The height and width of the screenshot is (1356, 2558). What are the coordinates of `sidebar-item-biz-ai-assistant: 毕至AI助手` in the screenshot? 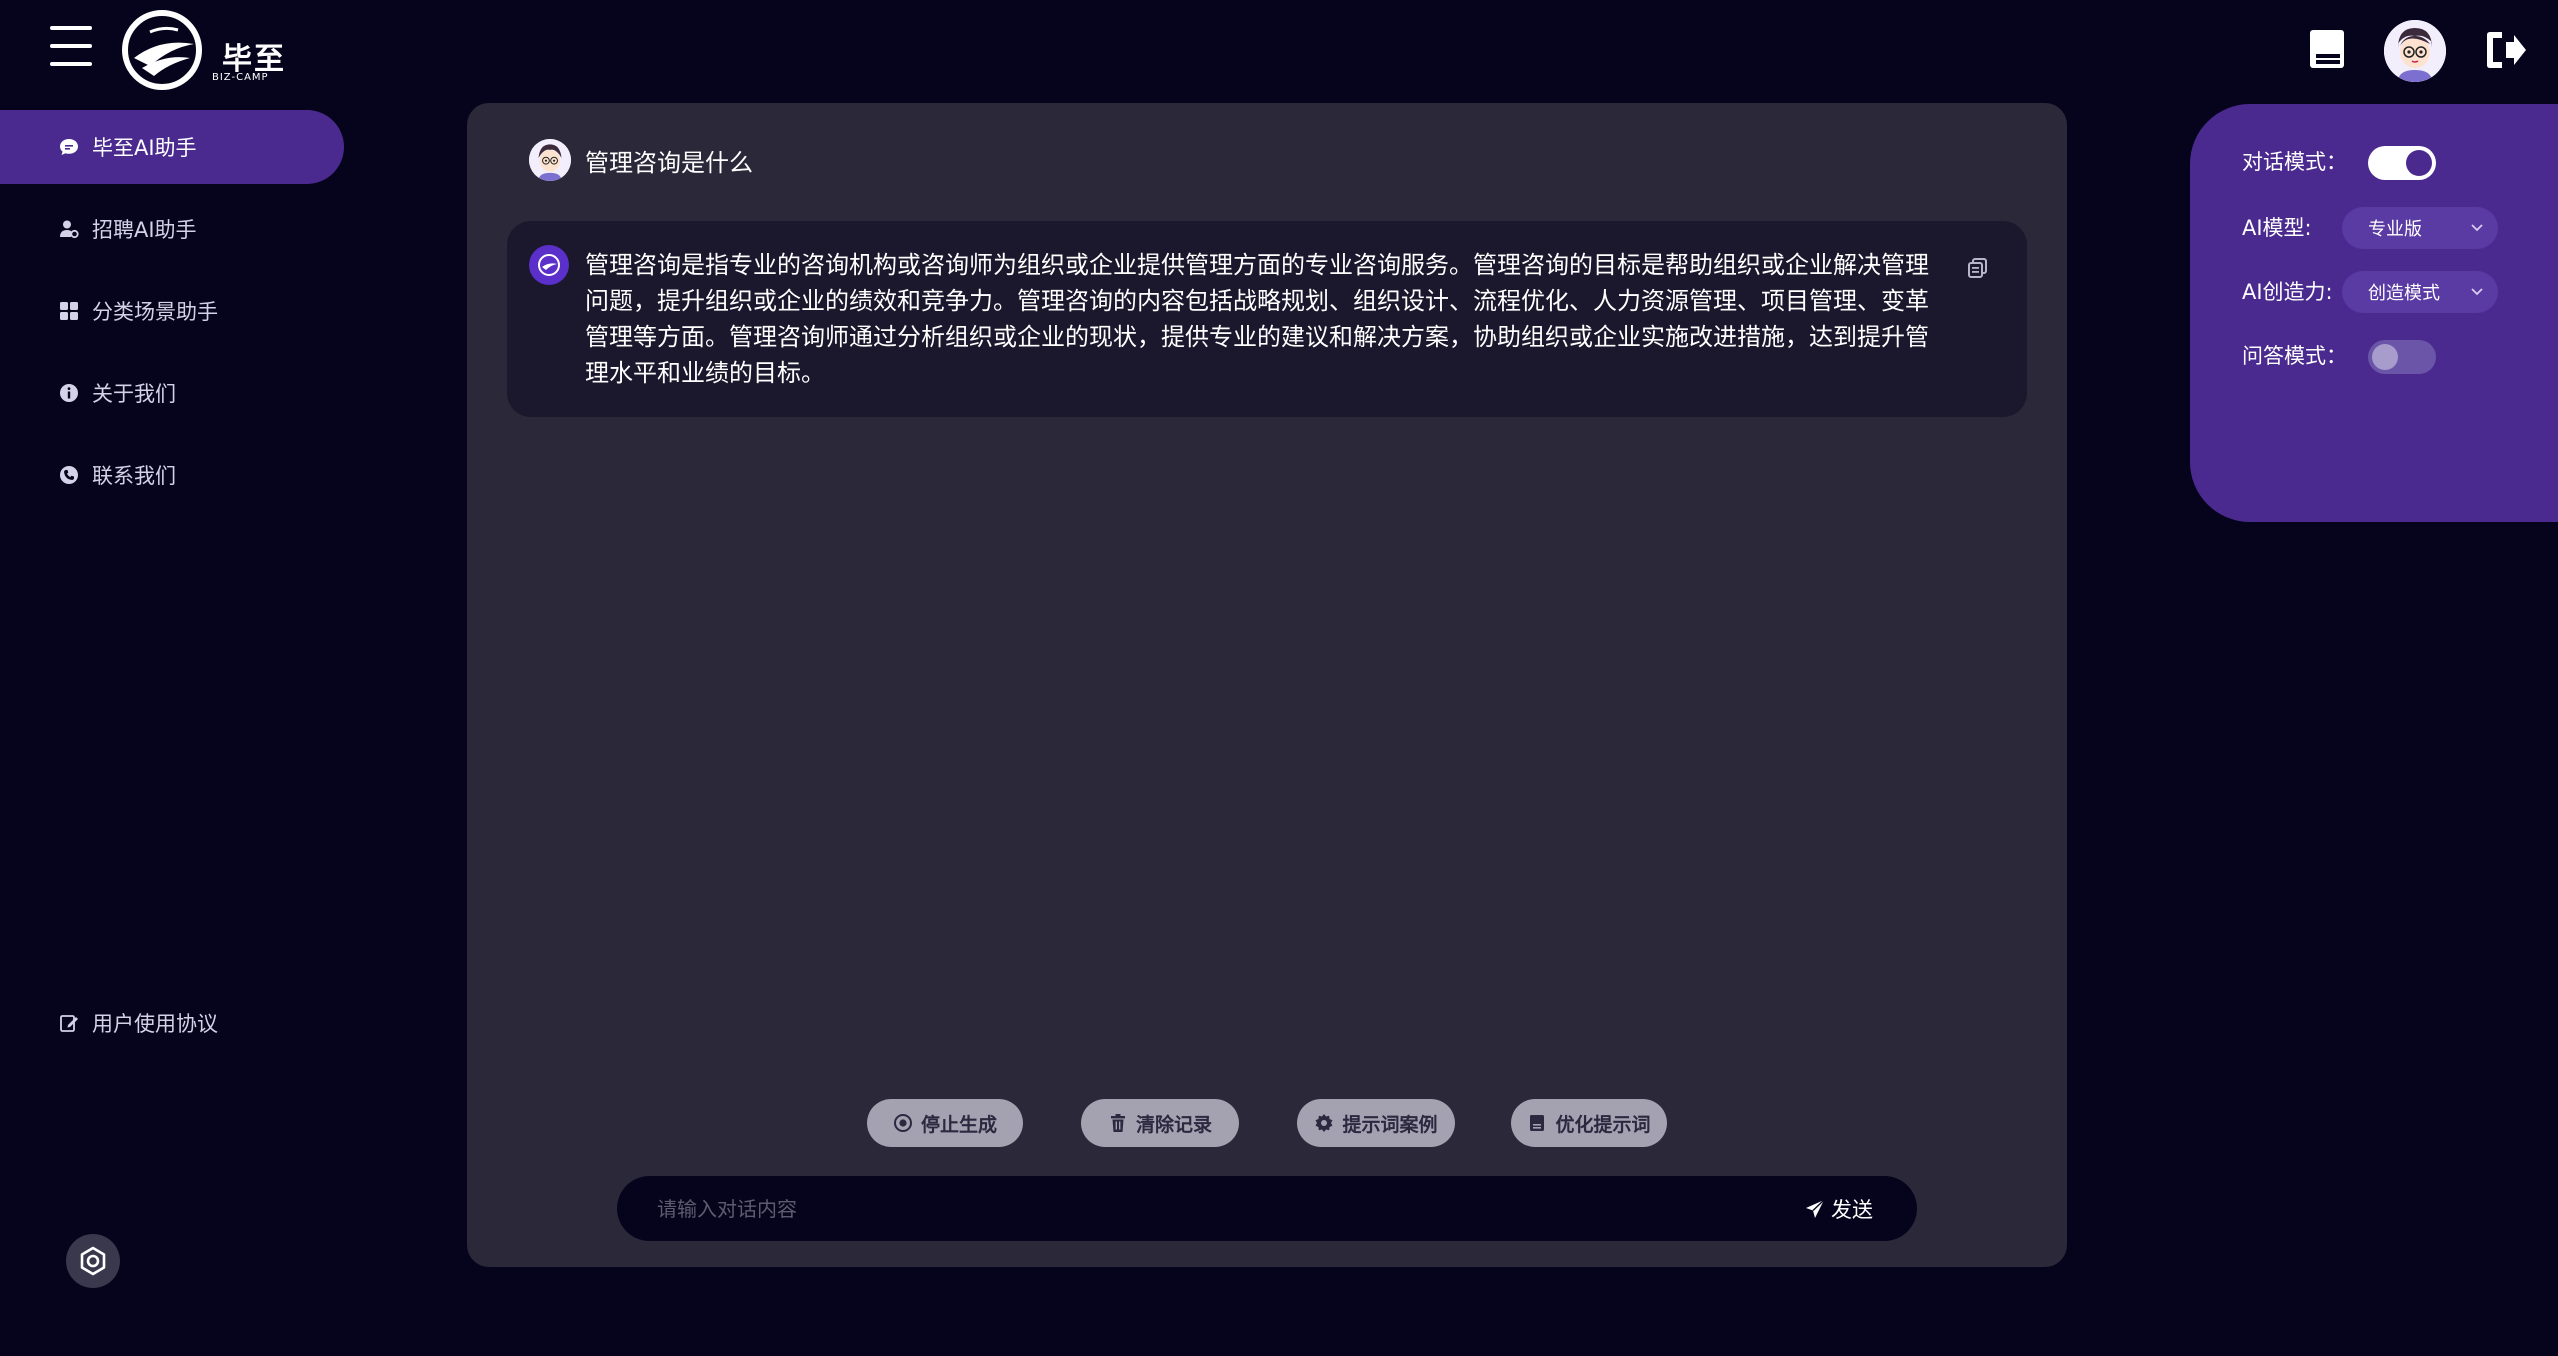 It's located at (172, 147).